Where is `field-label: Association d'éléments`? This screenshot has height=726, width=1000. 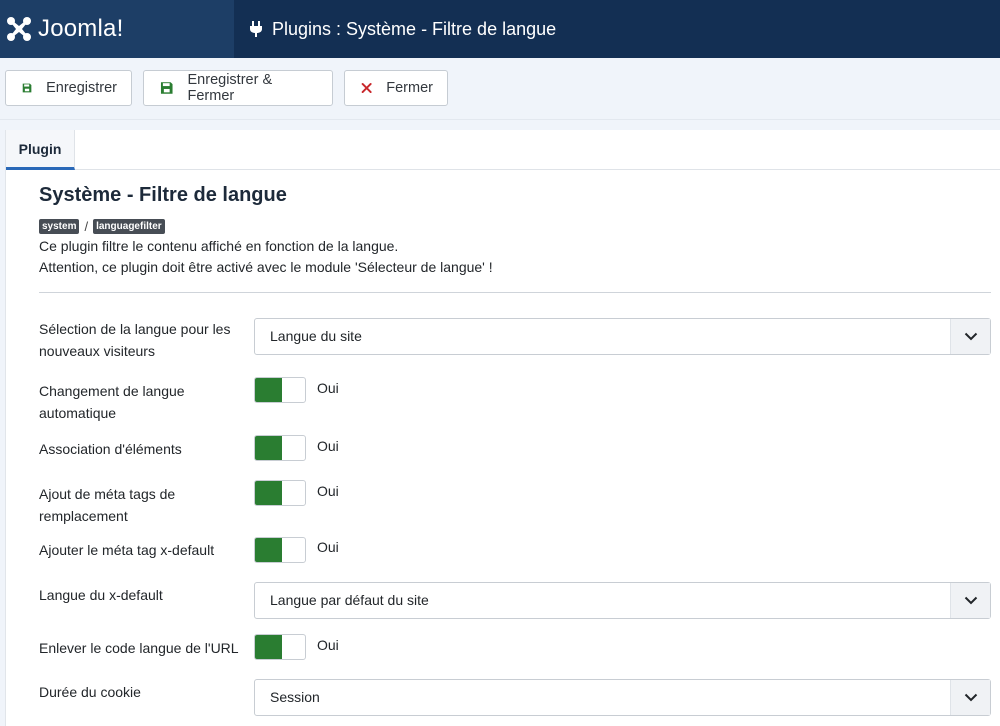 field-label: Association d'éléments is located at coordinates (110, 449).